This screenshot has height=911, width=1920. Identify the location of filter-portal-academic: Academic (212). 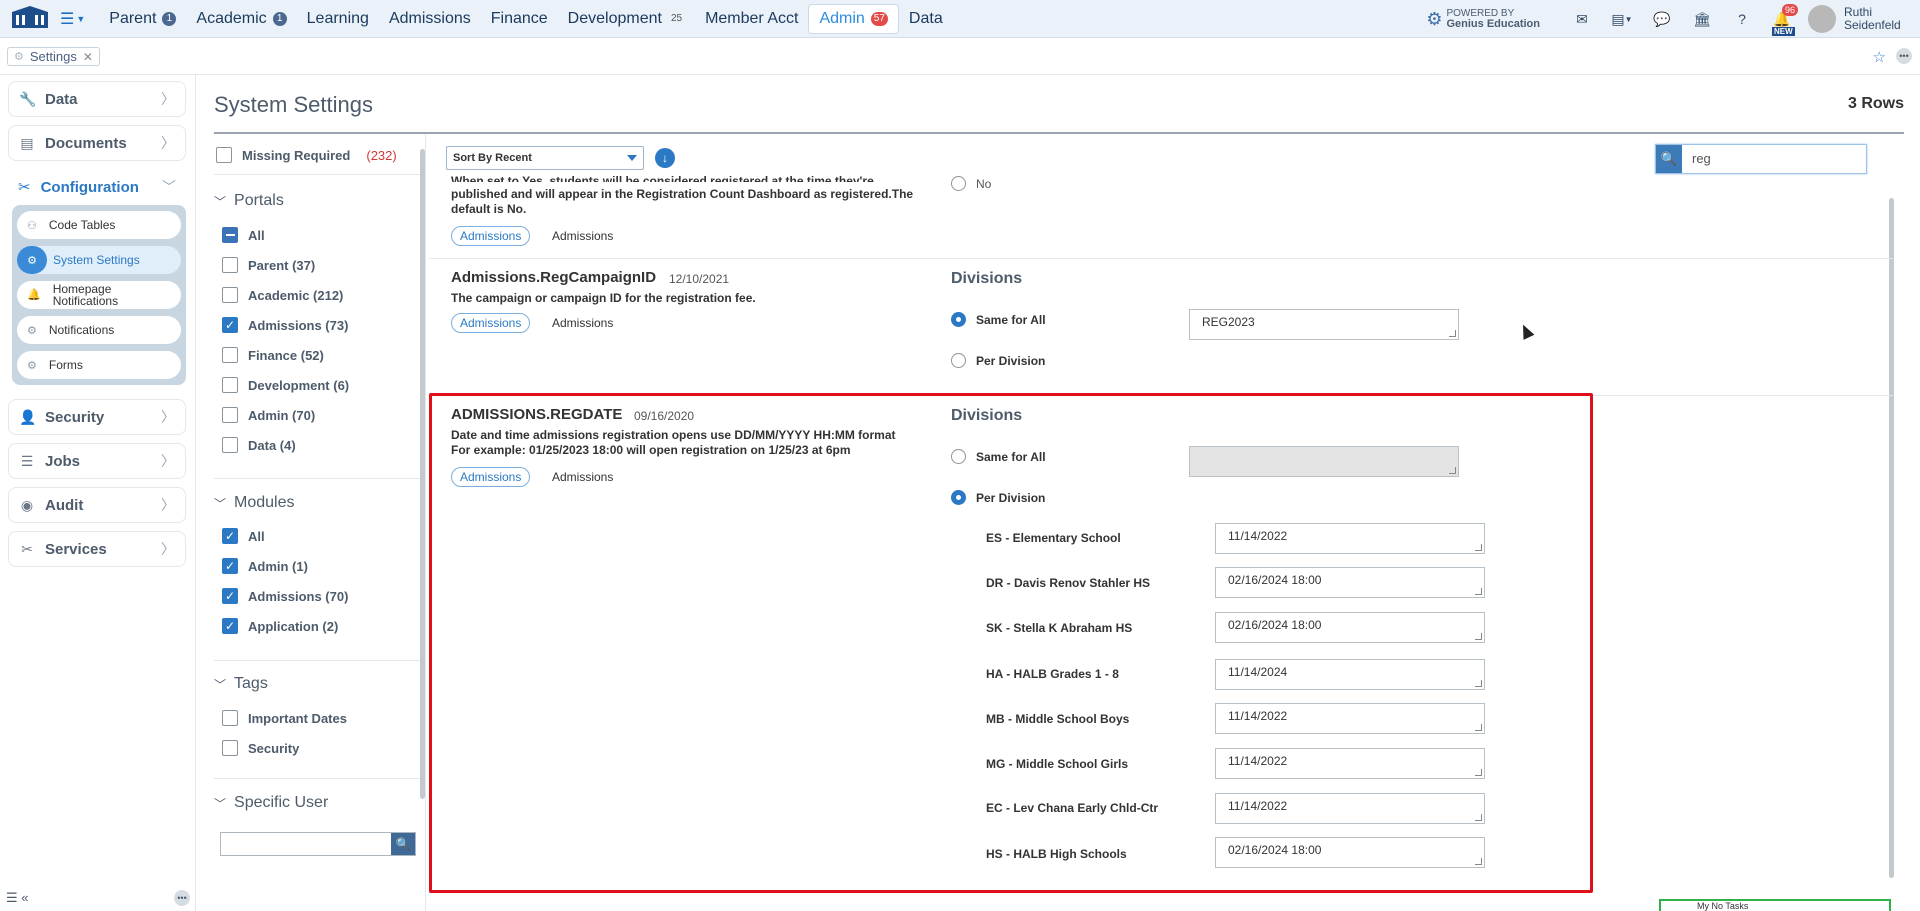
(282, 295).